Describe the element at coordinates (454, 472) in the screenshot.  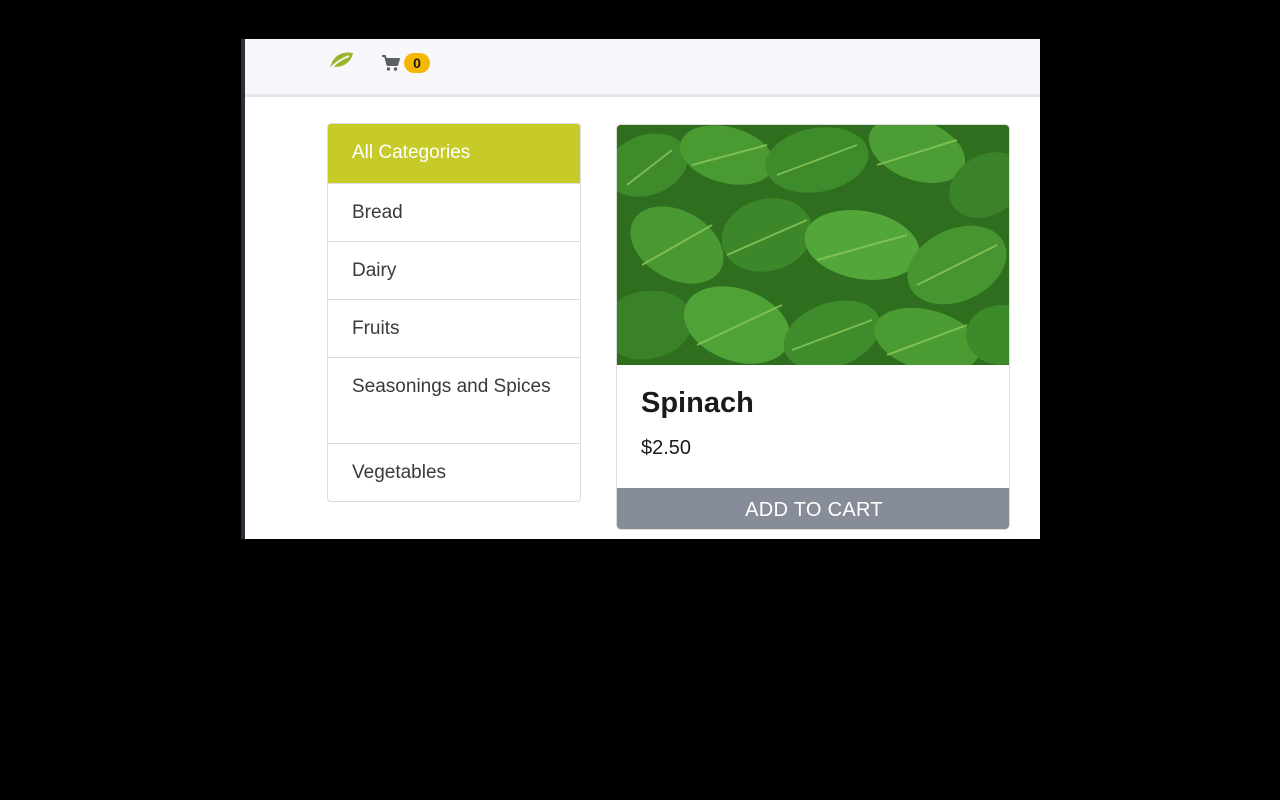
I see `category-vegetables: Vegetables` at that location.